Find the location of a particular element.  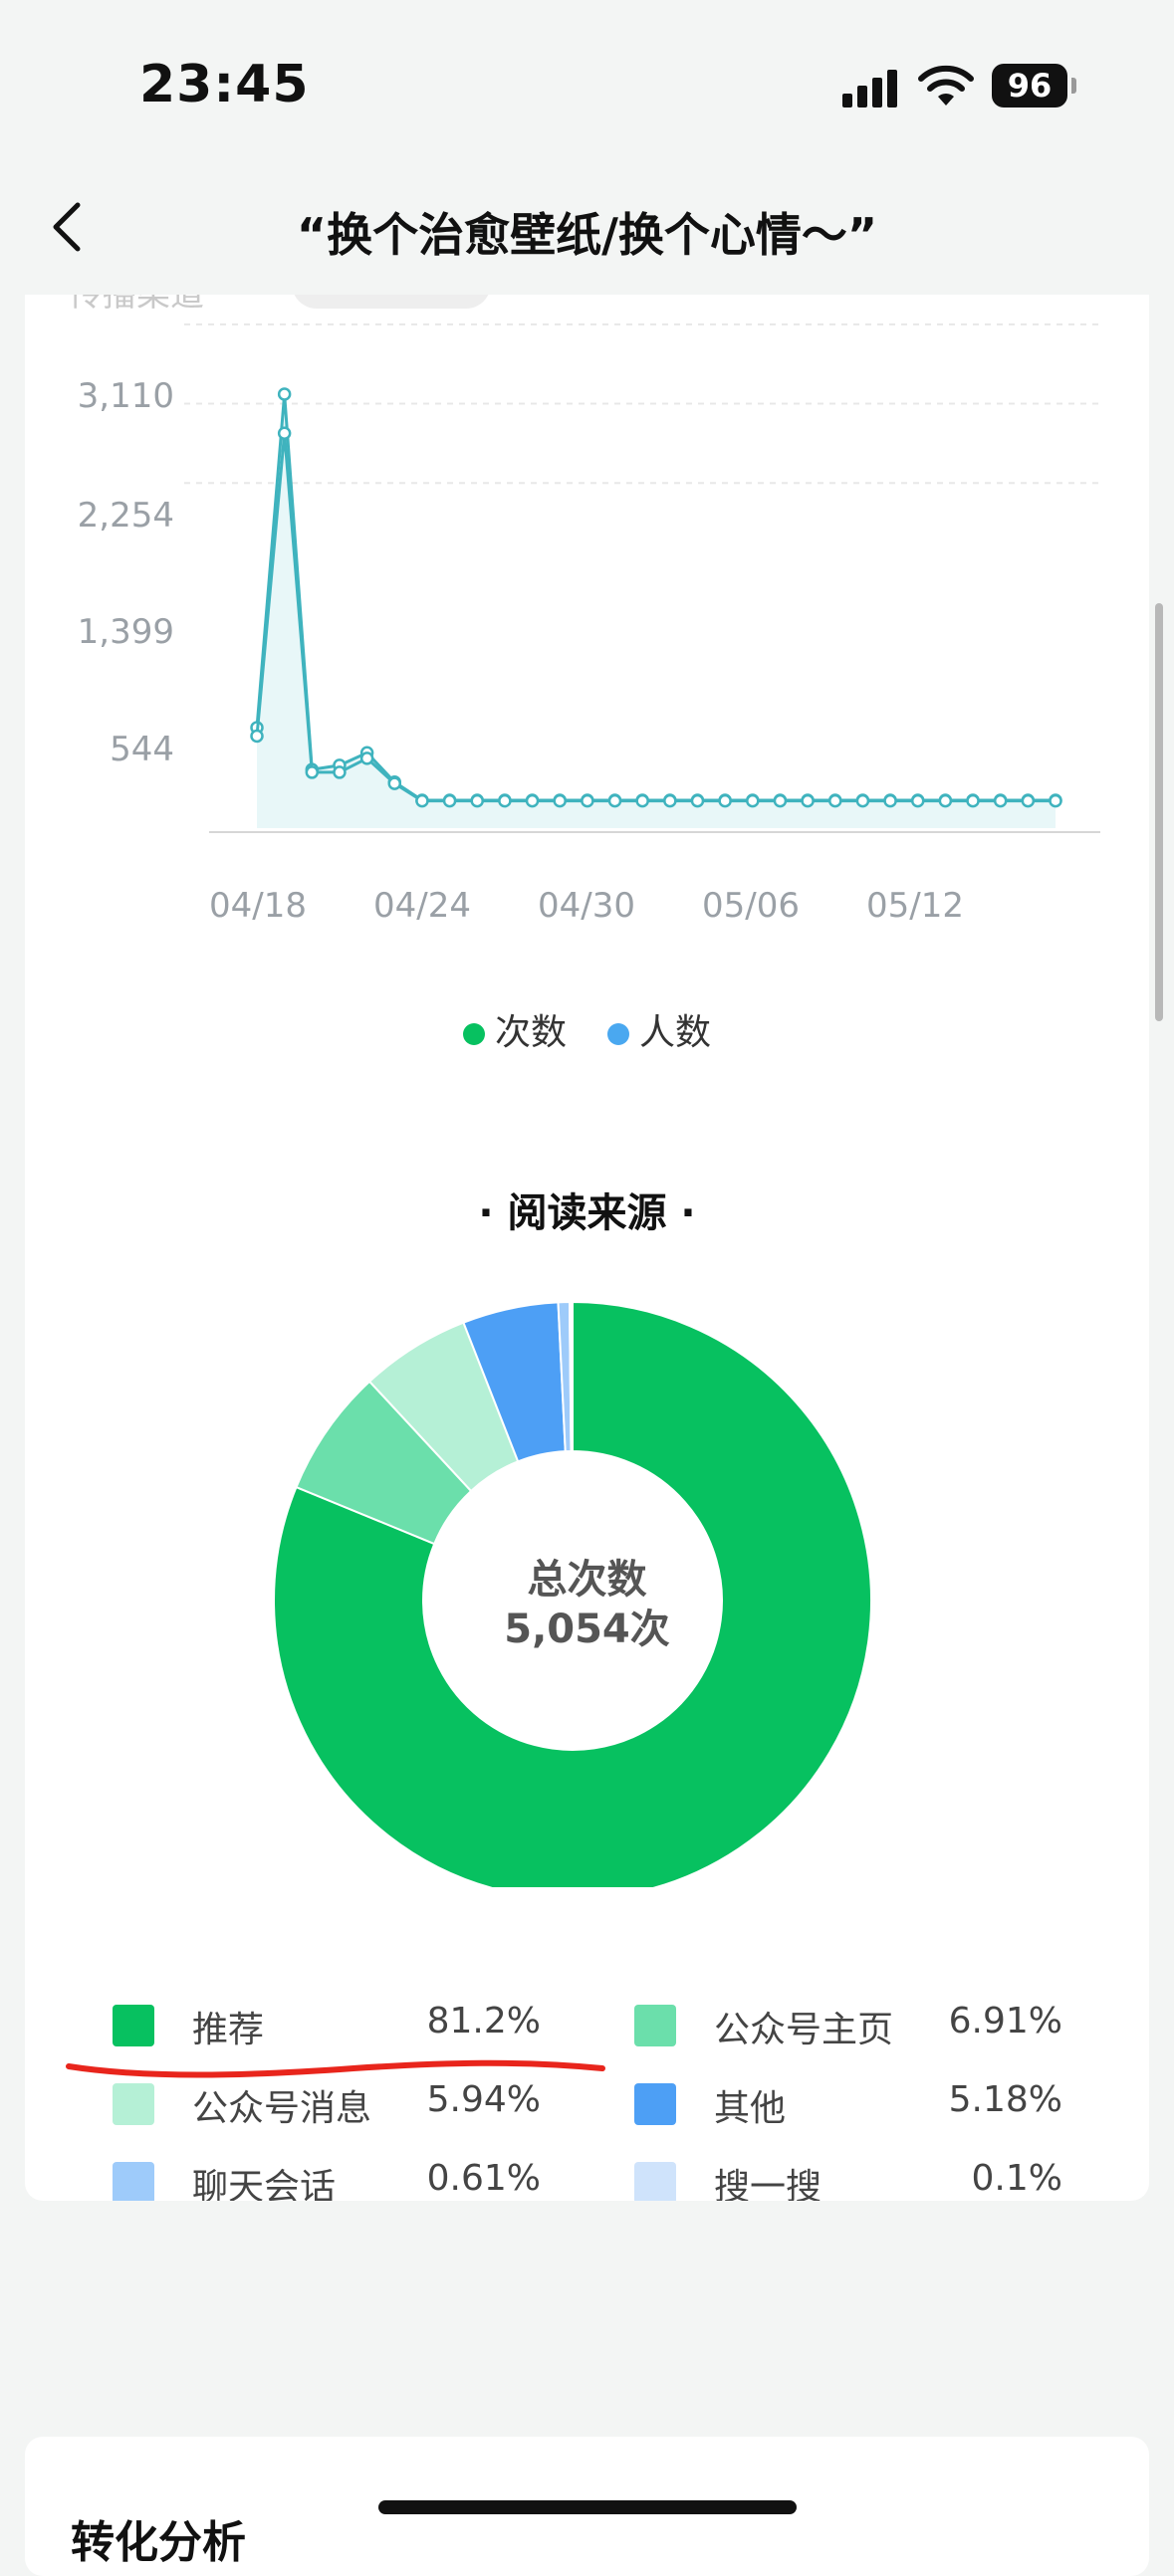

source-legend-item: 公众号主页 6.91% is located at coordinates (848, 2024).